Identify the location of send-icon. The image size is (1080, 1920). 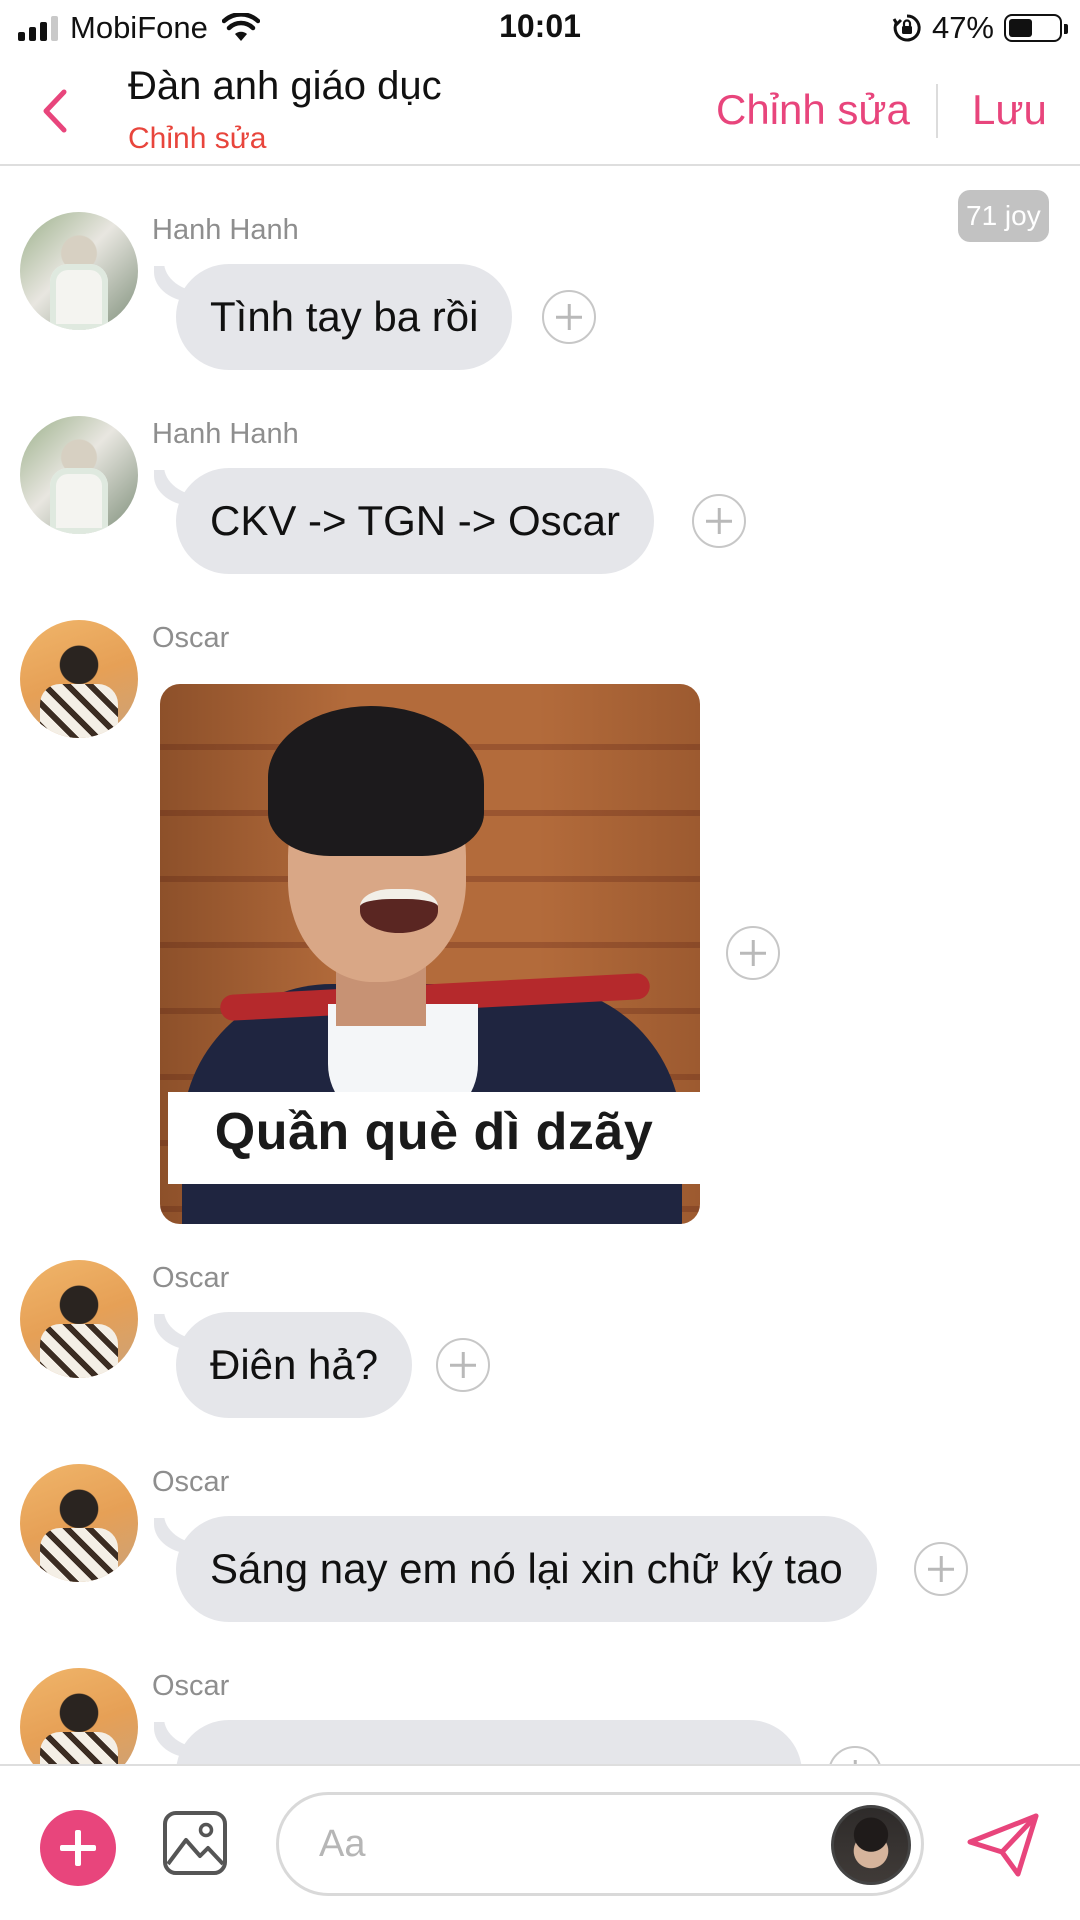
(1003, 1845).